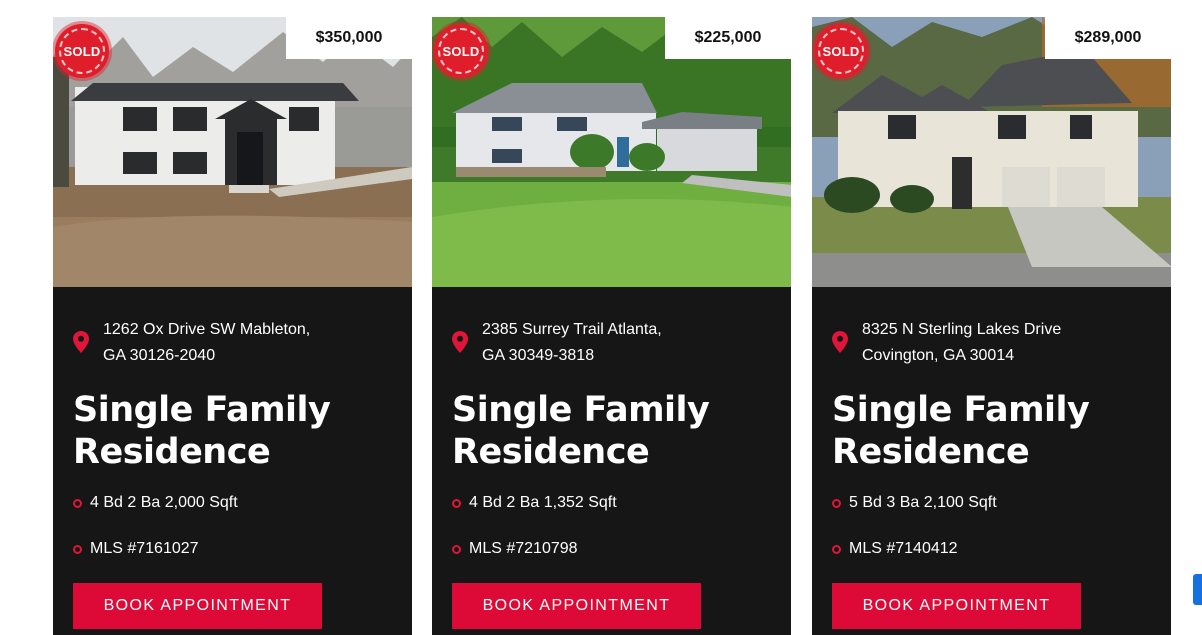 The height and width of the screenshot is (635, 1202). I want to click on specs-text: 4 Bd 2 Ba 2,000 Sqft, so click(164, 502).